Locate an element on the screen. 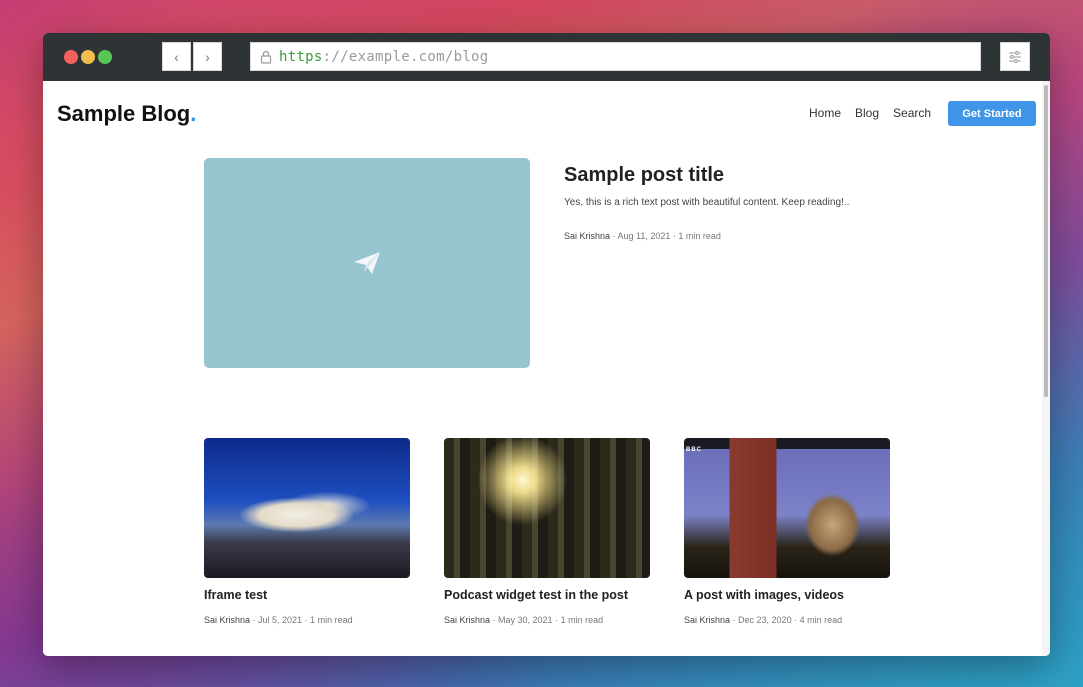  scrollbar is located at coordinates (1046, 368).